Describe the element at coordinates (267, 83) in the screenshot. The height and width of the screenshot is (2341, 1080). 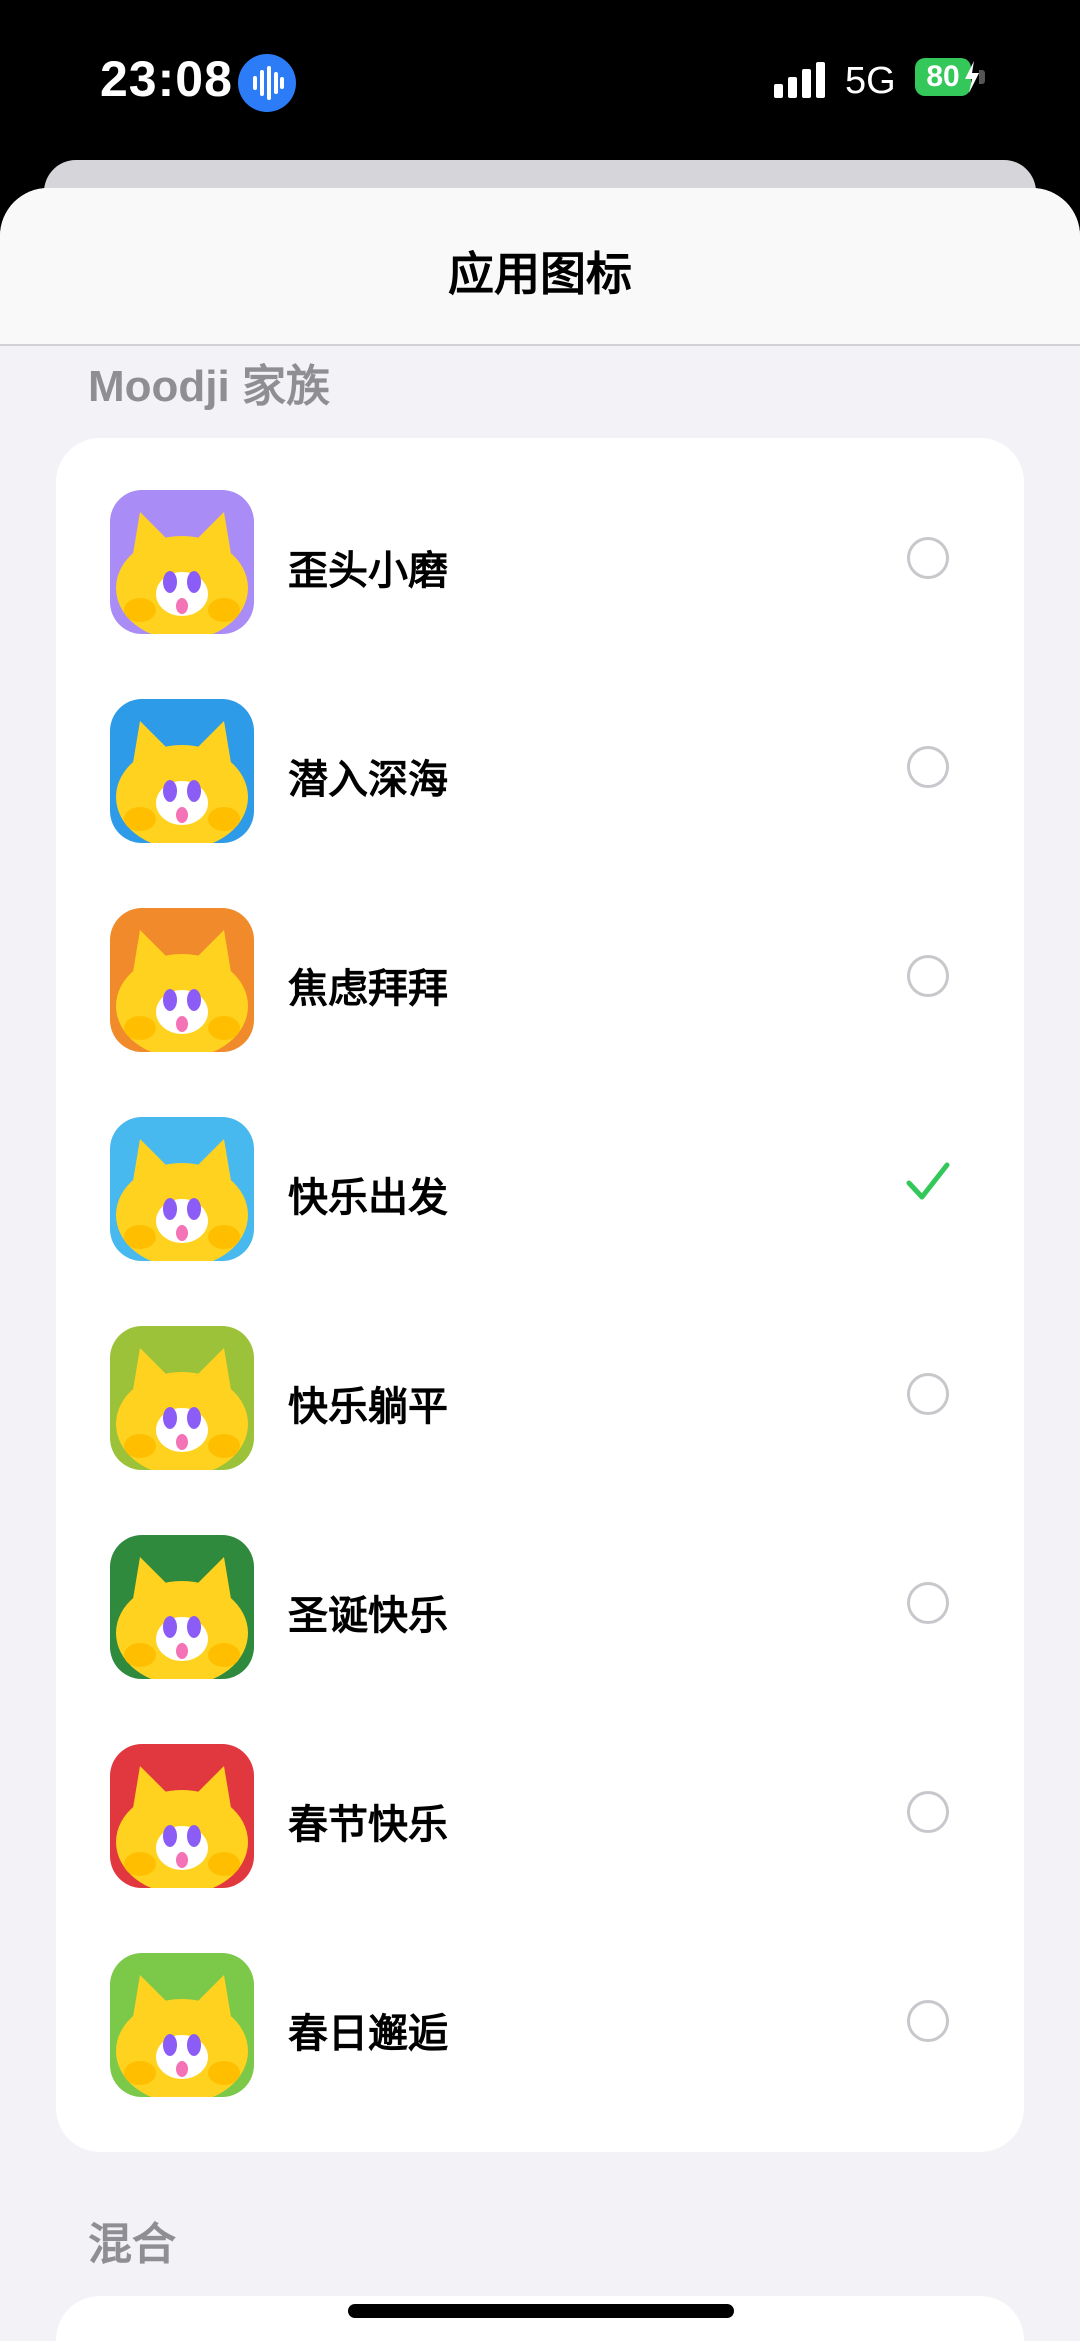
I see `voice-assistant-icon` at that location.